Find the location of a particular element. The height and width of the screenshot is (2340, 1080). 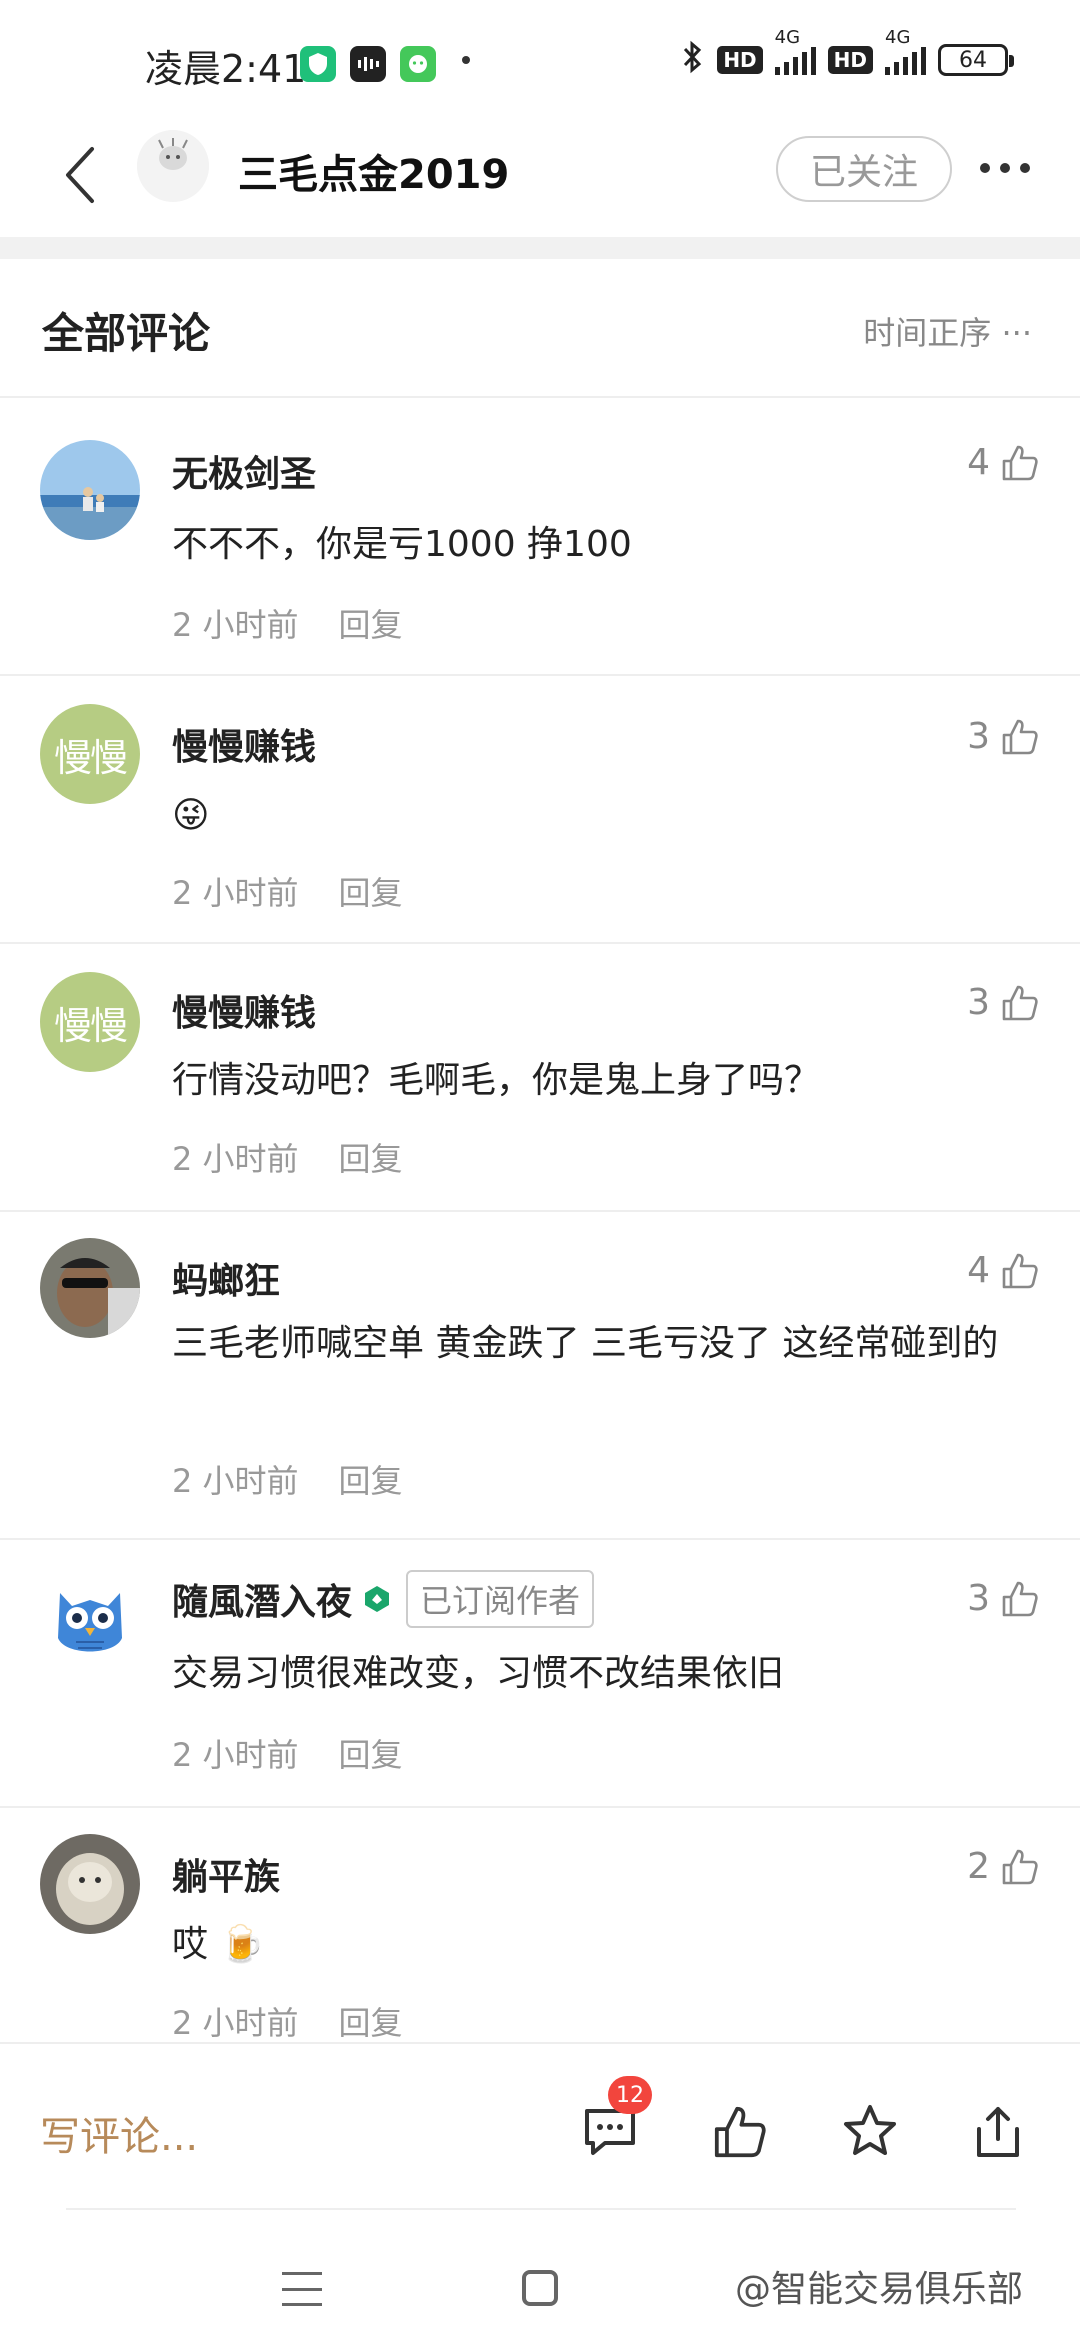

like-post-button is located at coordinates (740, 2132).